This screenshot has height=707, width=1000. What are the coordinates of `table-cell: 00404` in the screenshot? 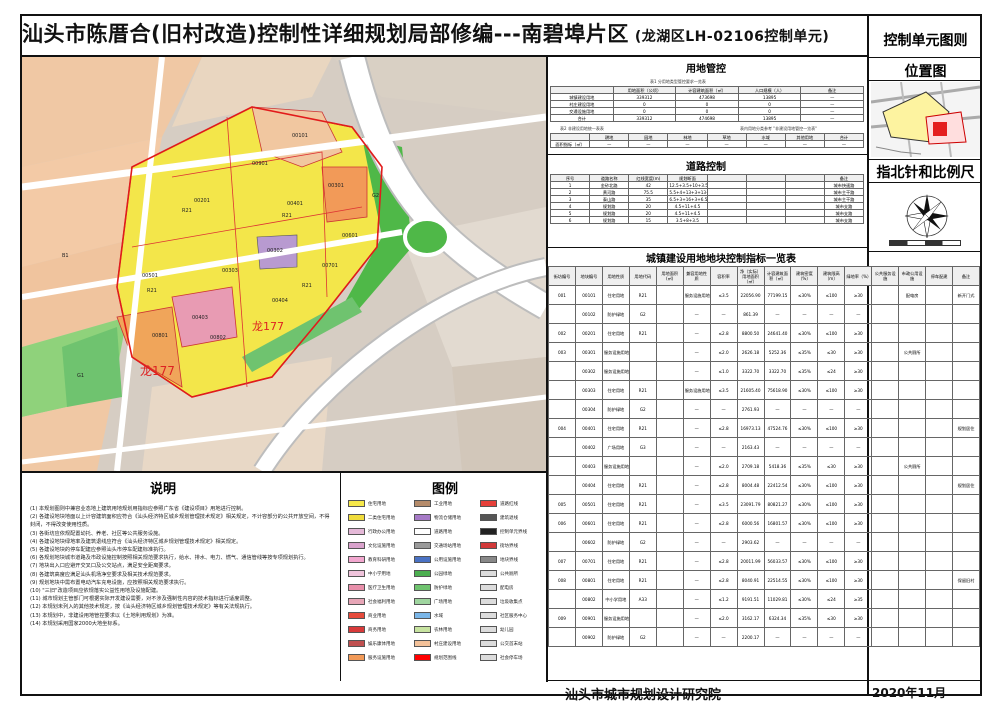 It's located at (588, 485).